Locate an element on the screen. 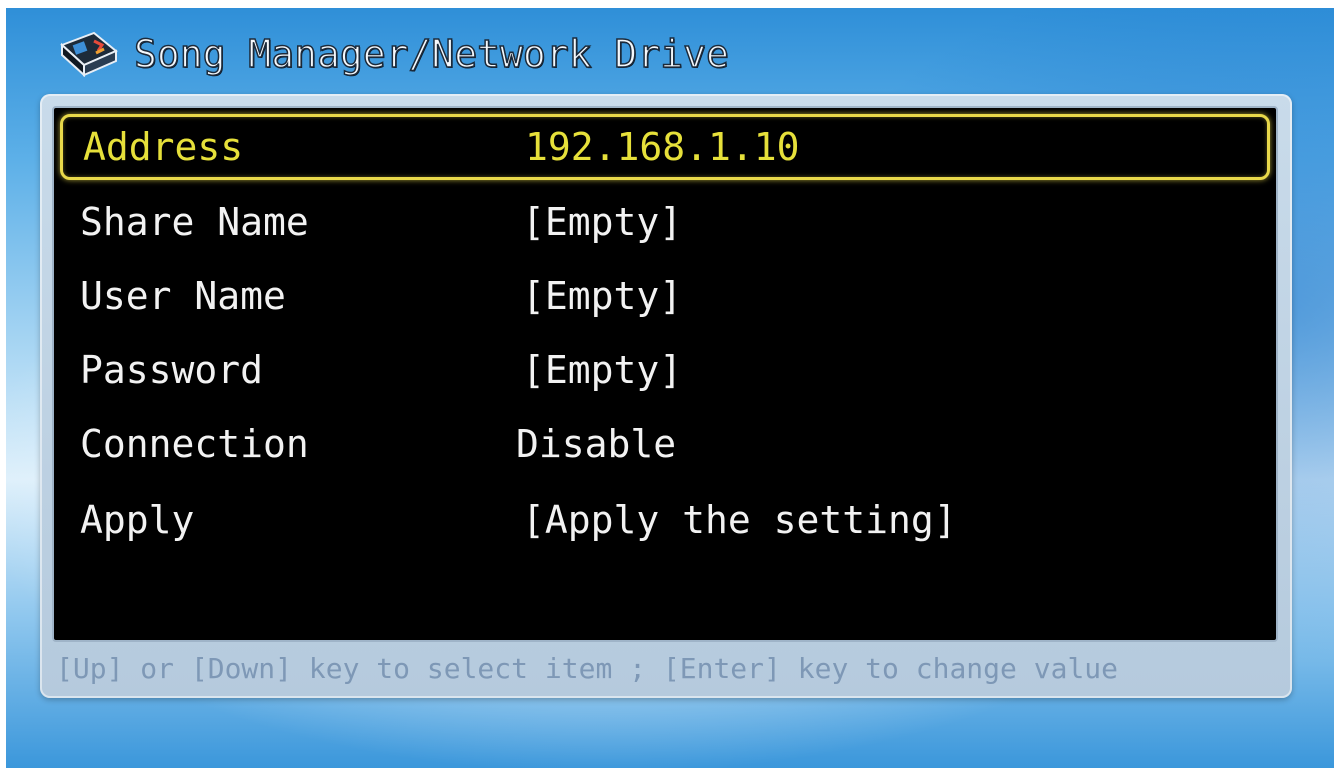 Image resolution: width=1336 pixels, height=771 pixels. setting-label: Apply is located at coordinates (137, 520).